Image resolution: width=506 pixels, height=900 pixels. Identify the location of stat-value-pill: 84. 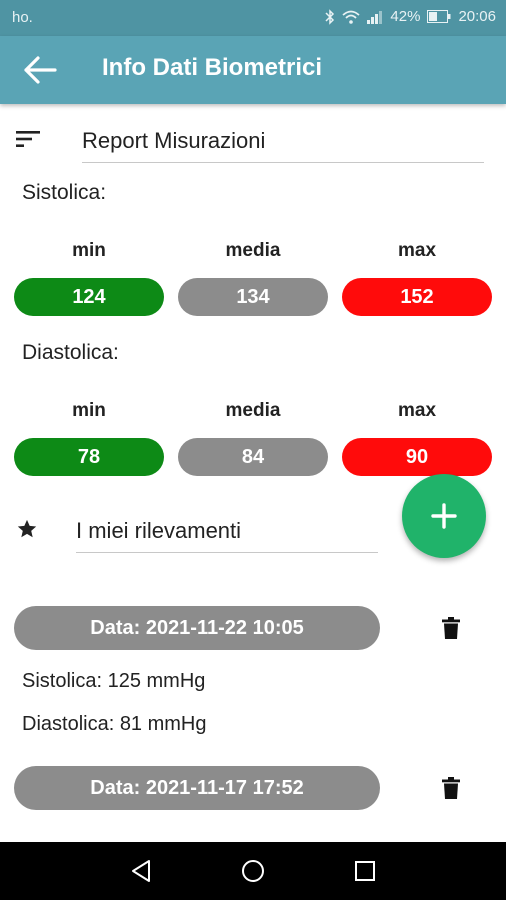
(253, 457).